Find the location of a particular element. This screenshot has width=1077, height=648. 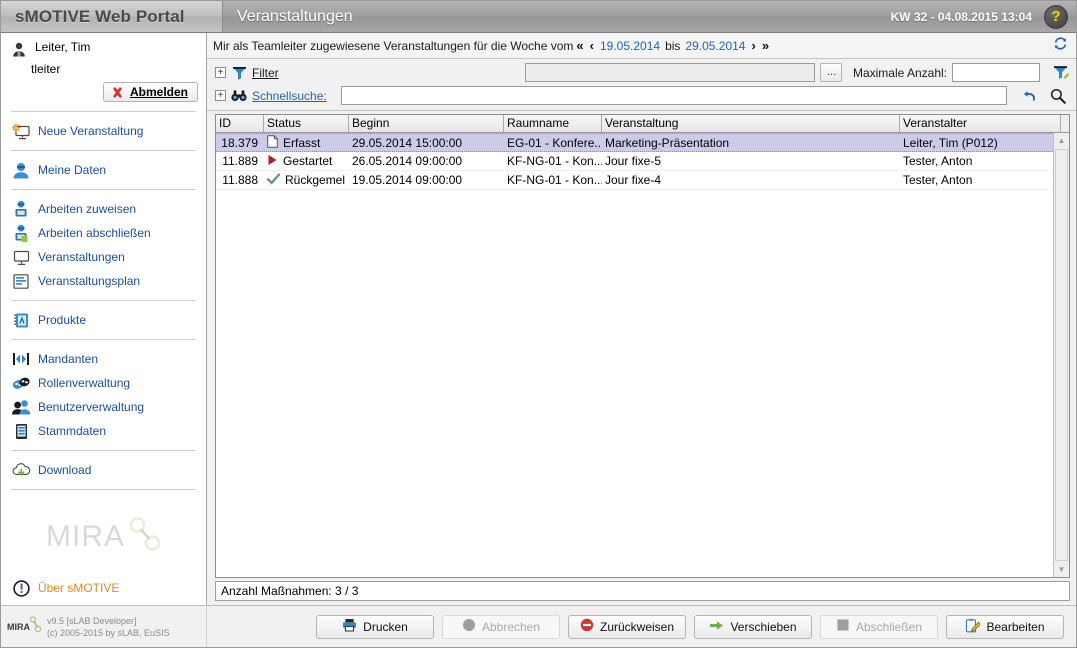

version-number: v9.5 [sLAB Developer] is located at coordinates (92, 620).